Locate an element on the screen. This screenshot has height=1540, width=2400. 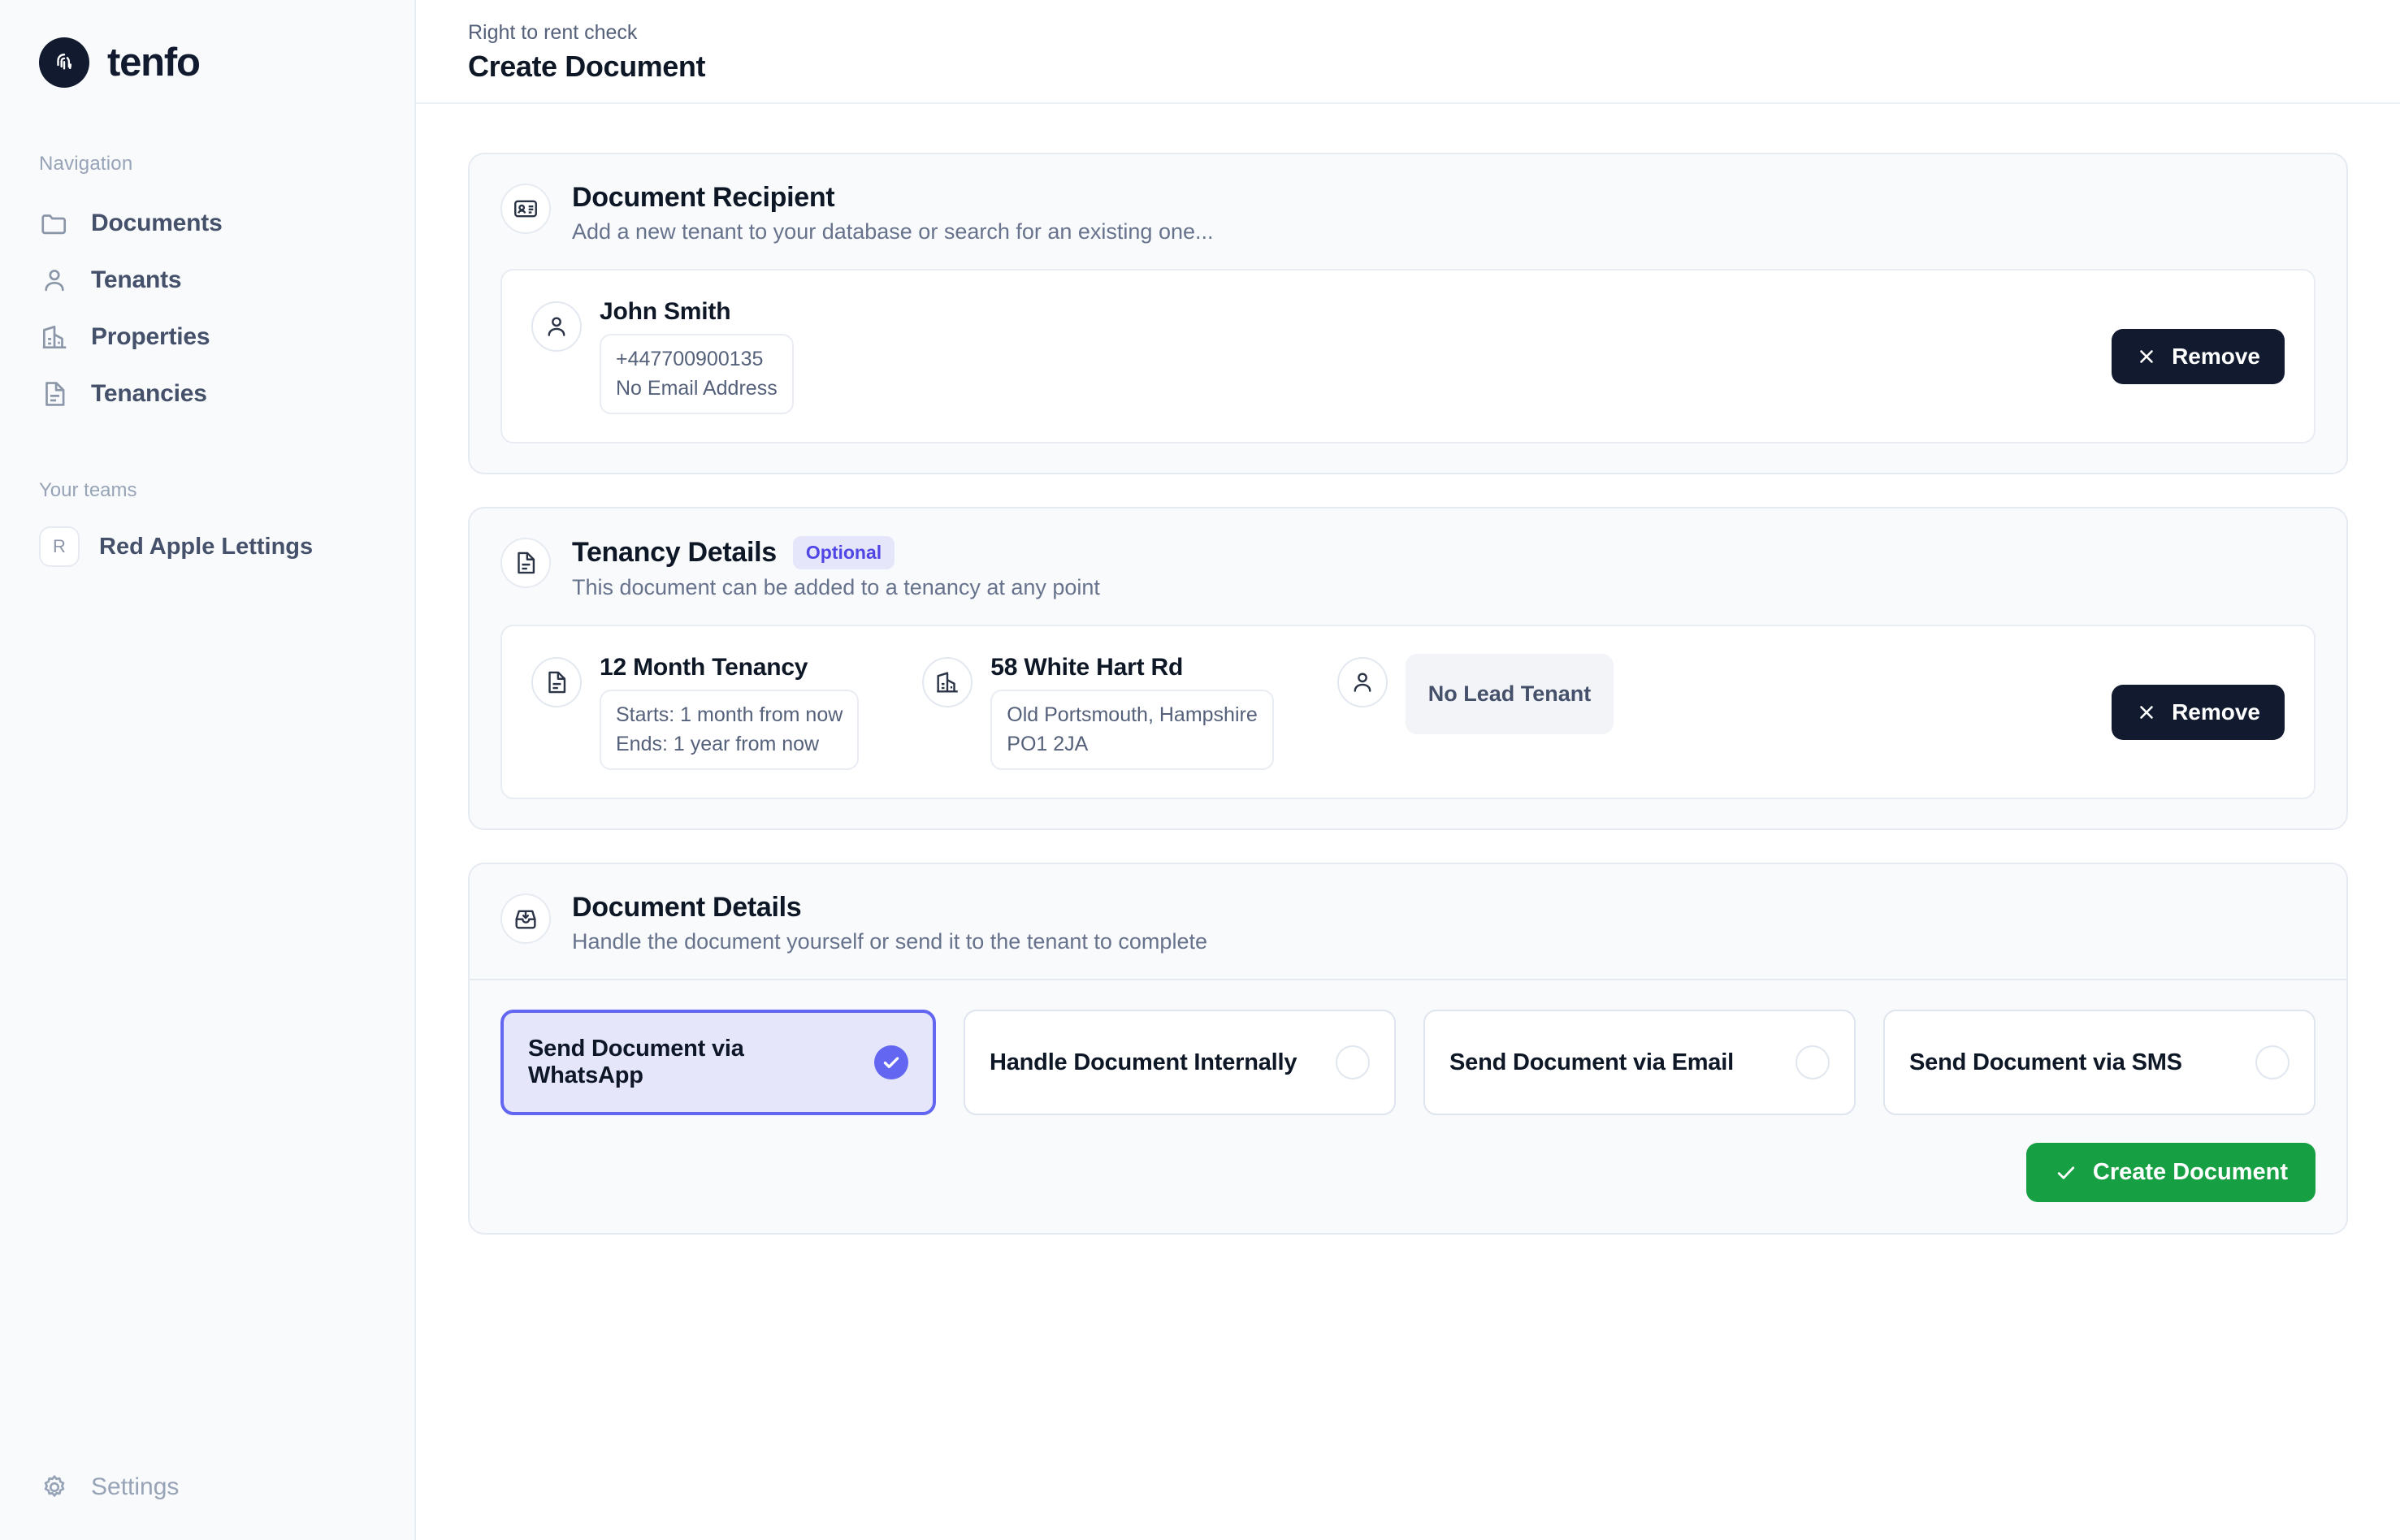
tenant-name: John Smith is located at coordinates (665, 311).